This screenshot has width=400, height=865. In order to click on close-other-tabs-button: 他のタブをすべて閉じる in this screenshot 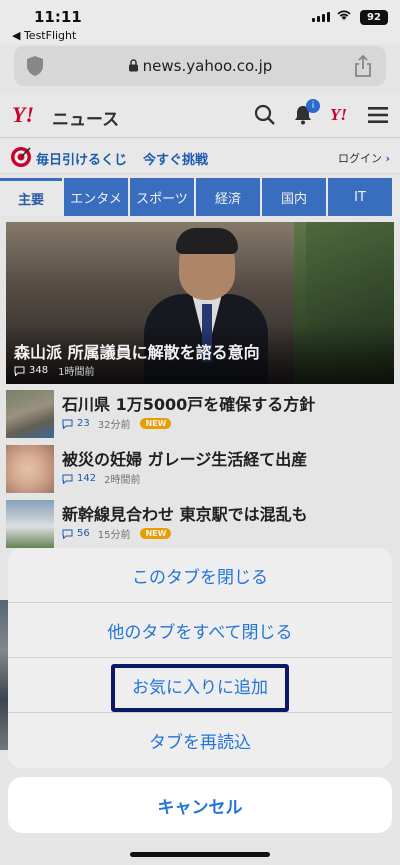, I will do `click(200, 630)`.